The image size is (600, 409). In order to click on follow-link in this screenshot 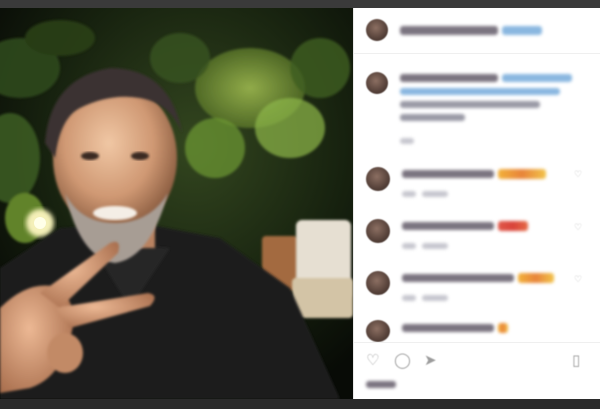, I will do `click(522, 30)`.